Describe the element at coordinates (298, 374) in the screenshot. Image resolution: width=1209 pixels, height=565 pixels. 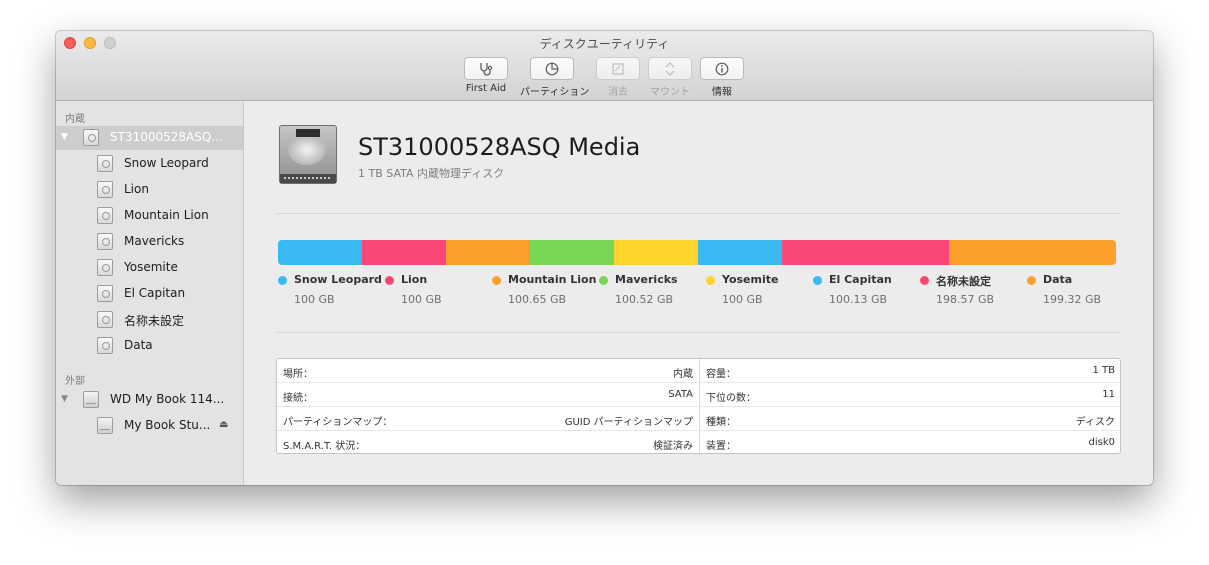
I see `info-key: 場所：` at that location.